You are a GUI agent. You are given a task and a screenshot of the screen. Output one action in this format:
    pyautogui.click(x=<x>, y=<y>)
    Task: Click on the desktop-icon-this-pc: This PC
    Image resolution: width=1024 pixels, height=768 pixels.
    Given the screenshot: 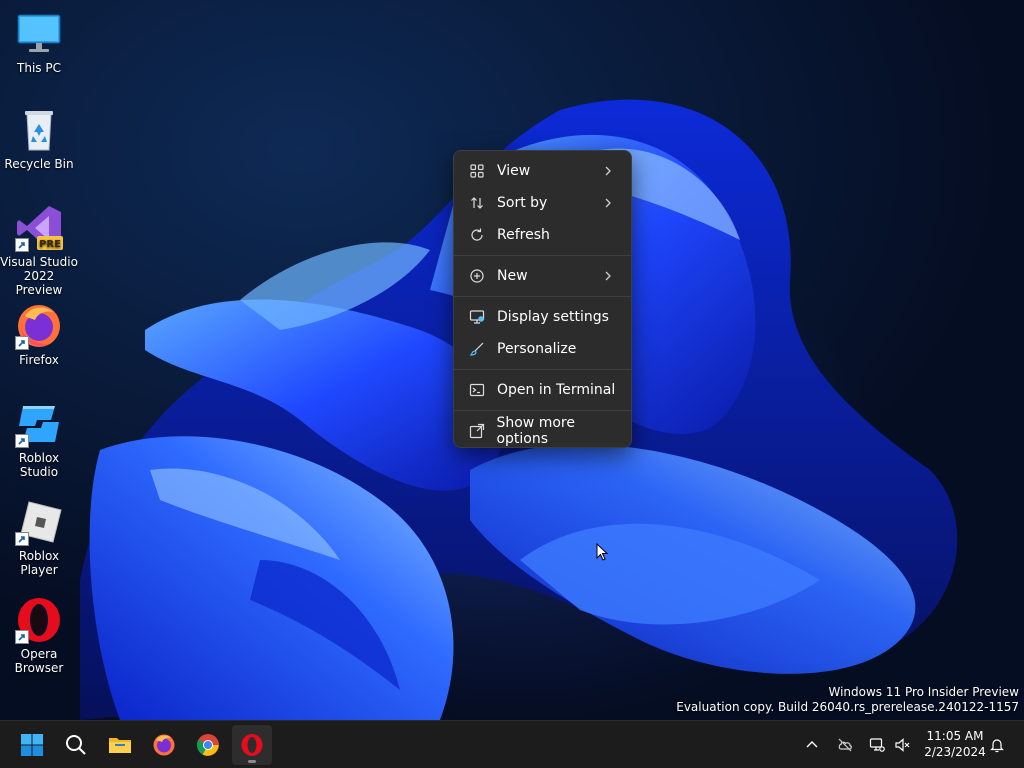 What is the action you would take?
    pyautogui.click(x=39, y=42)
    